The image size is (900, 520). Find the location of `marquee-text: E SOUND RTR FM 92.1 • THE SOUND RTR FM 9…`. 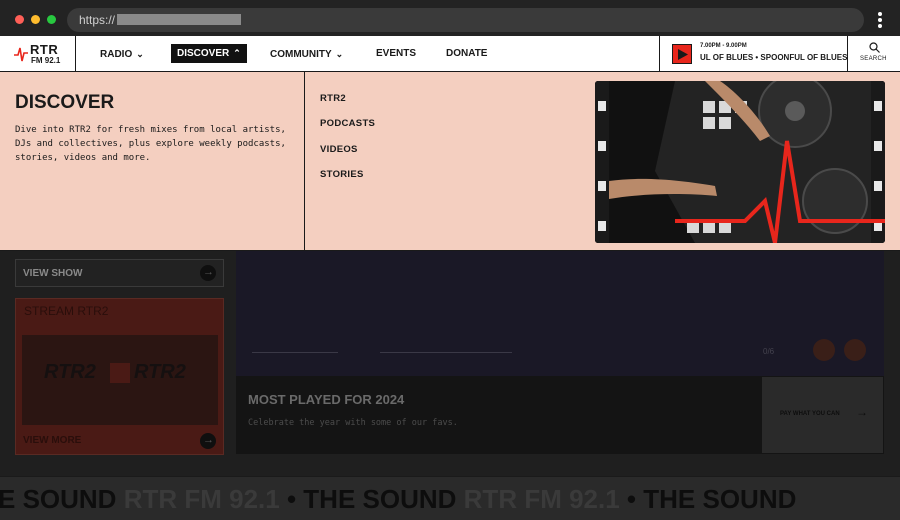

marquee-text: E SOUND RTR FM 92.1 • THE SOUND RTR FM 9… is located at coordinates (398, 499).